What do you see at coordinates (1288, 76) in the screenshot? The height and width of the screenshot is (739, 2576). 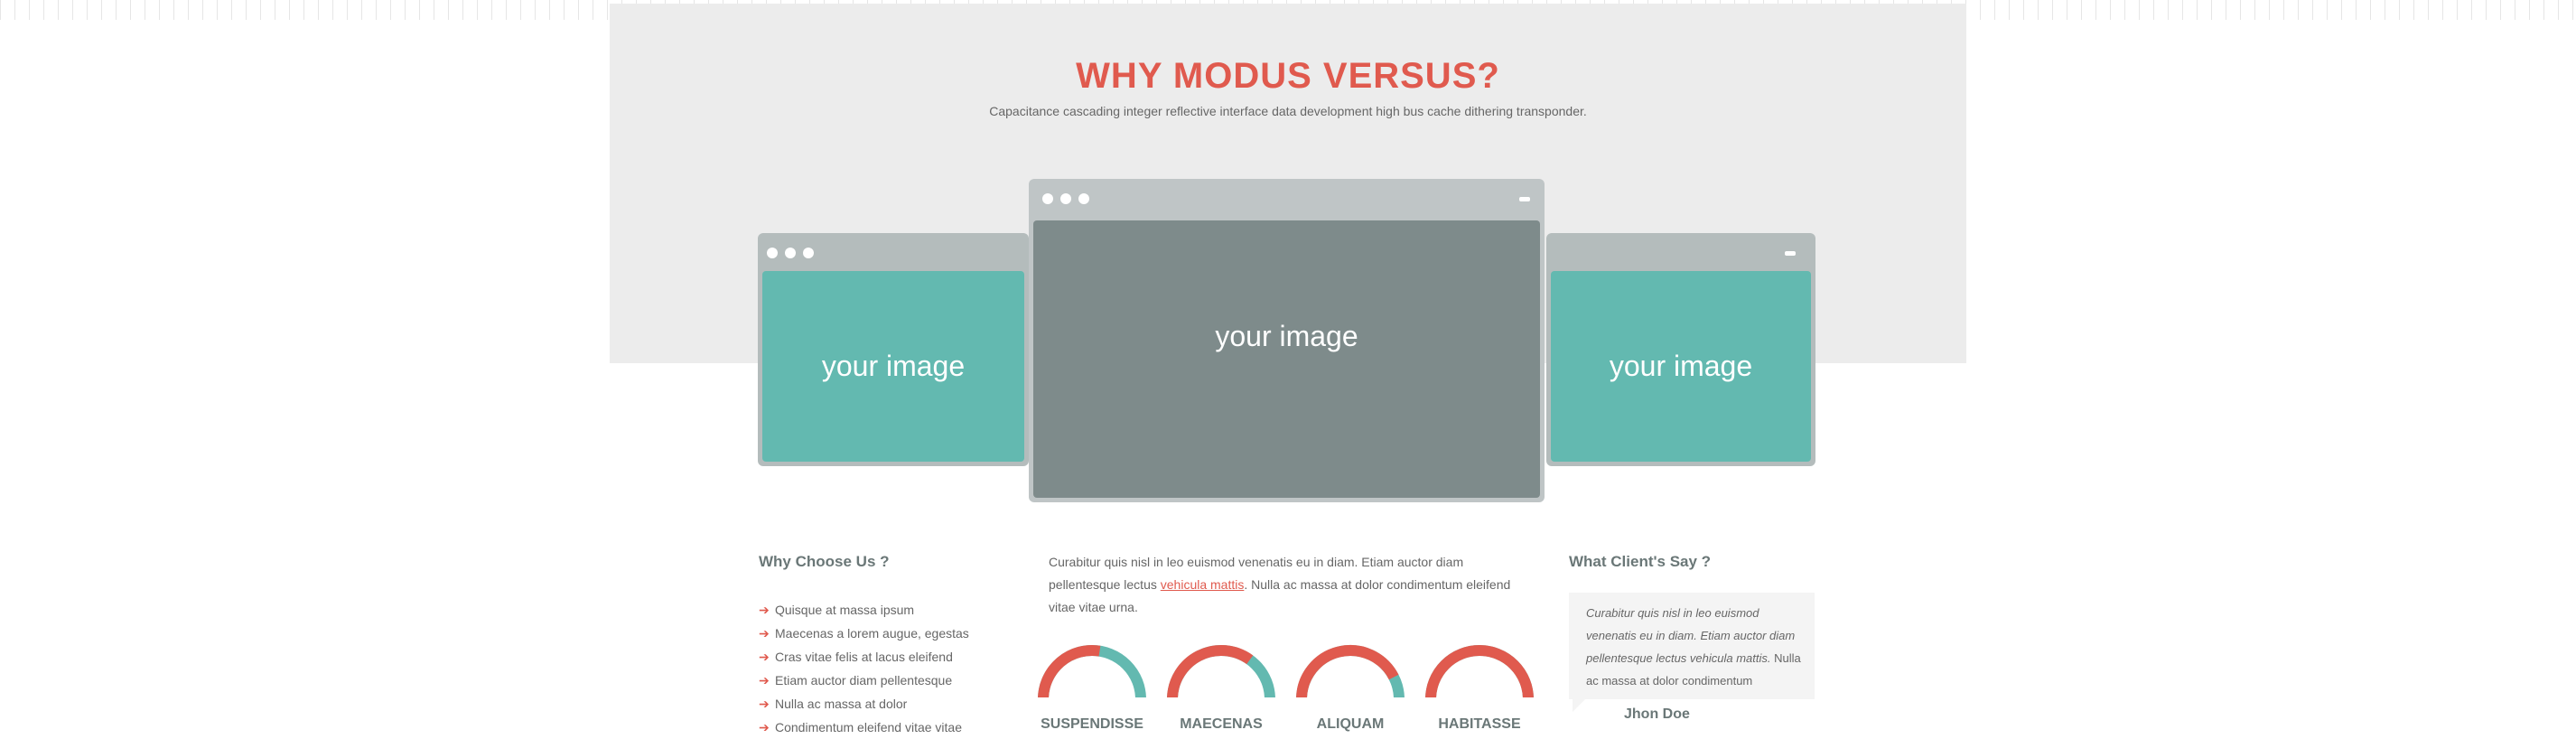 I see `page-title: WHY MODUS VERSUS?` at bounding box center [1288, 76].